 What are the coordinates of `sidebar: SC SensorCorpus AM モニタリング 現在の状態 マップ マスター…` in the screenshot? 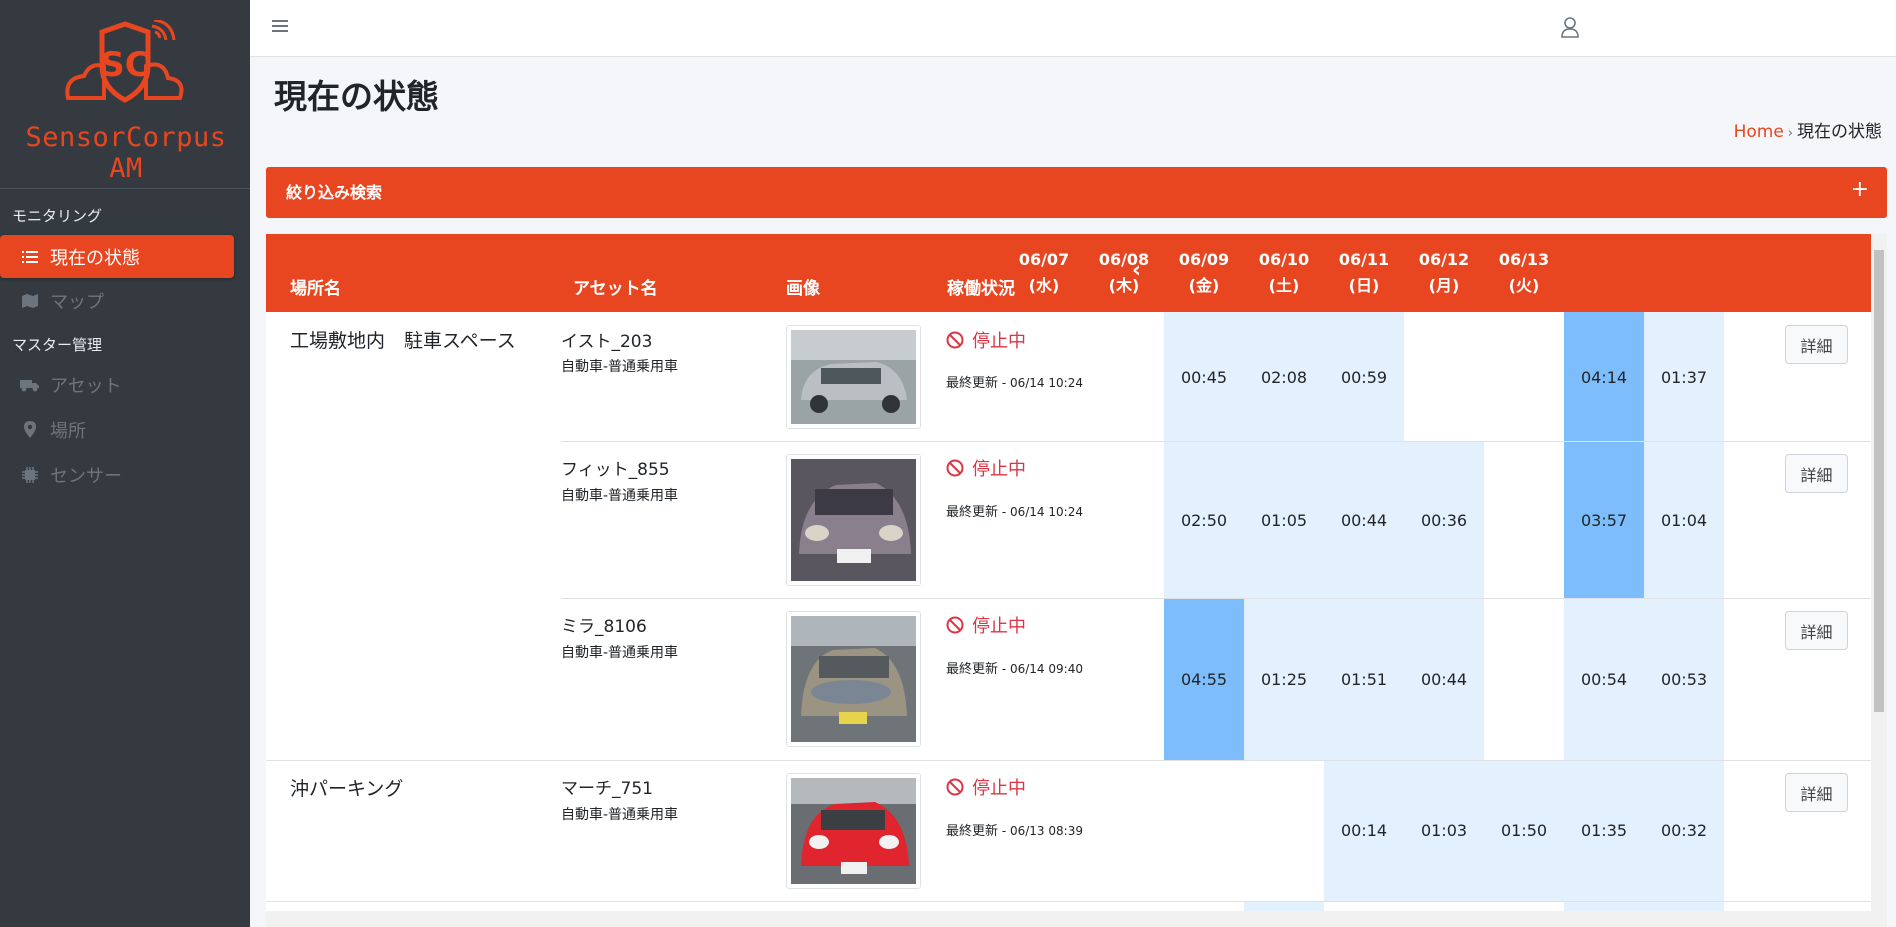 It's located at (125, 463).